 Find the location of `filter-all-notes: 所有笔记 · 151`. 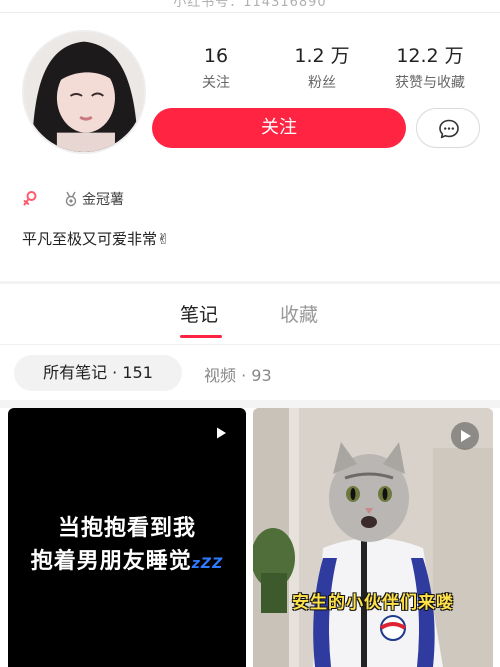

filter-all-notes: 所有笔记 · 151 is located at coordinates (98, 373).